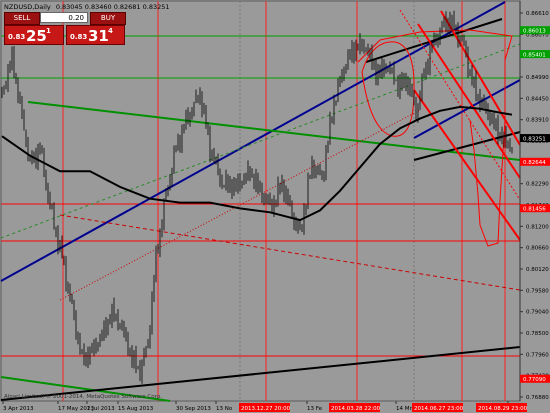 This screenshot has height=413, width=550. Describe the element at coordinates (537, 270) in the screenshot. I see `price-tick-label: 0.80120` at that location.